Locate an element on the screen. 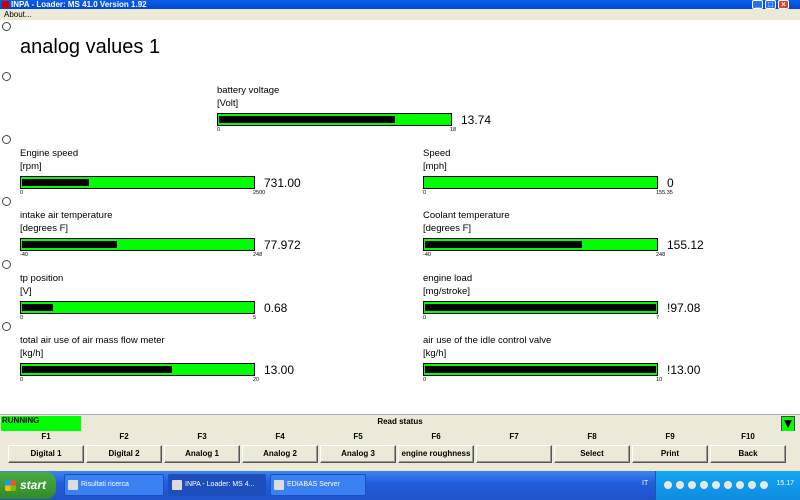 This screenshot has height=500, width=800. task-ediabas-server: EDIABAS Server is located at coordinates (318, 485).